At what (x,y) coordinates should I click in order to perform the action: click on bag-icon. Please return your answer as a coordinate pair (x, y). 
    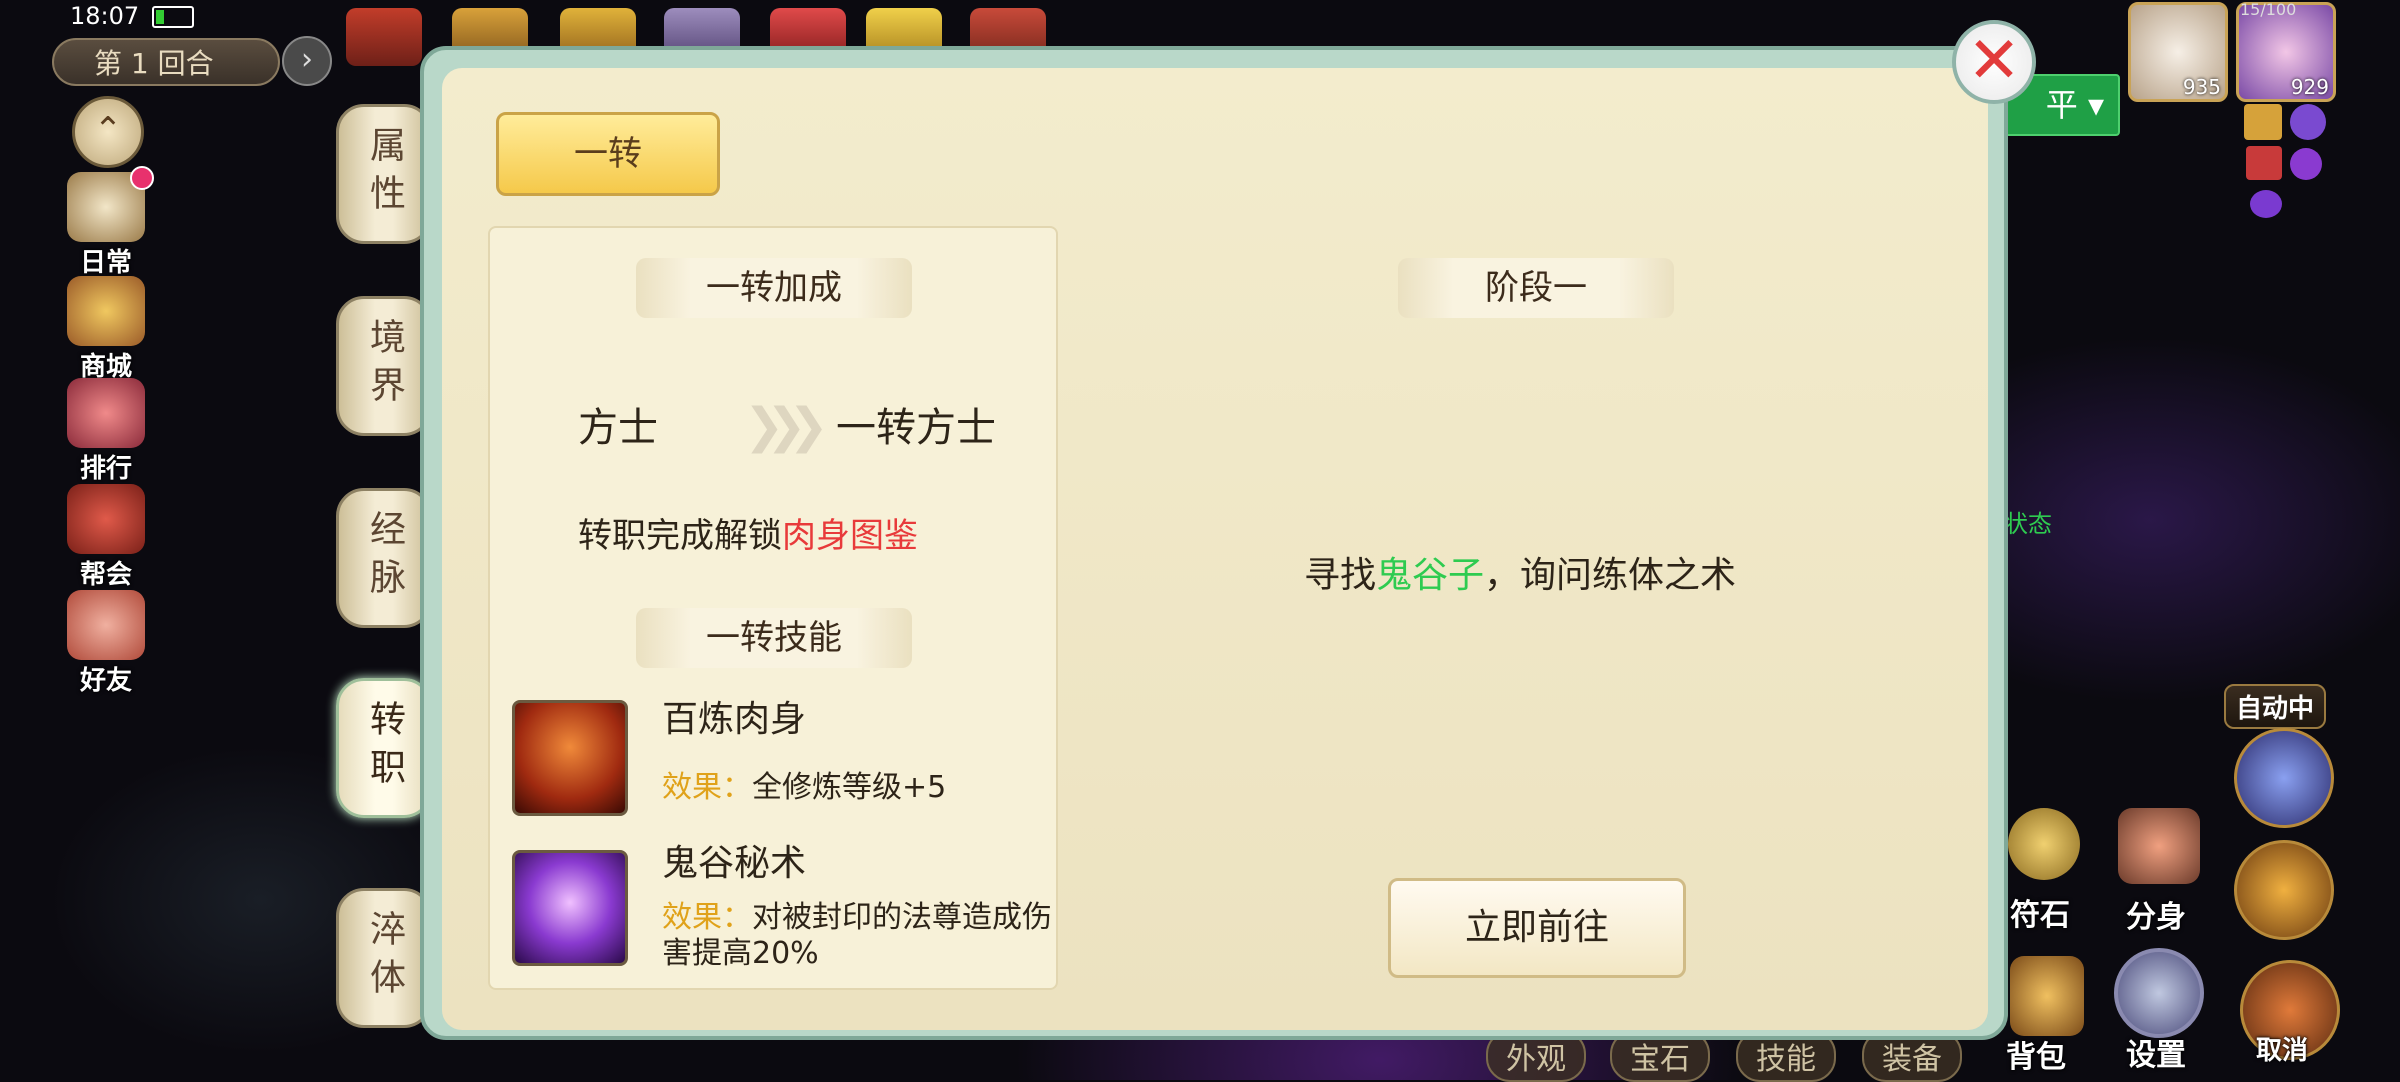
    Looking at the image, I should click on (2047, 996).